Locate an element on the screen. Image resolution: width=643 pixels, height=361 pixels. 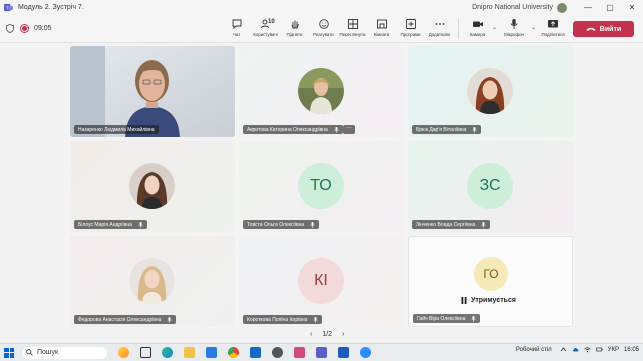
store-icon is located at coordinates (211, 352).